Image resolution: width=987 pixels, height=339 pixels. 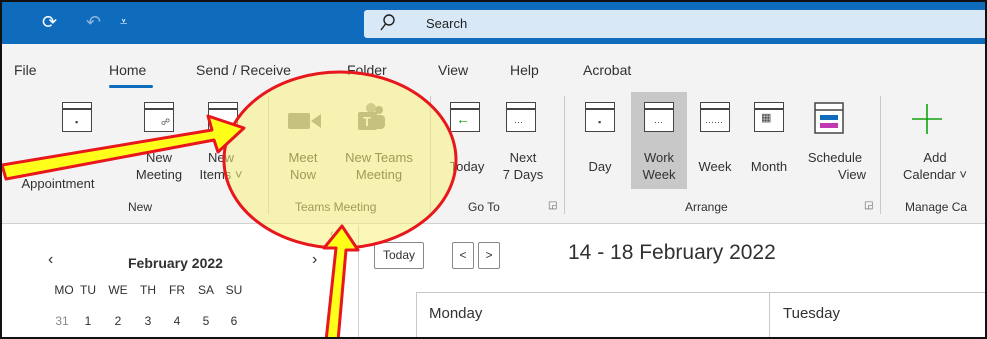 What do you see at coordinates (835, 166) in the screenshot?
I see `schedule-view-button: Schedule View` at bounding box center [835, 166].